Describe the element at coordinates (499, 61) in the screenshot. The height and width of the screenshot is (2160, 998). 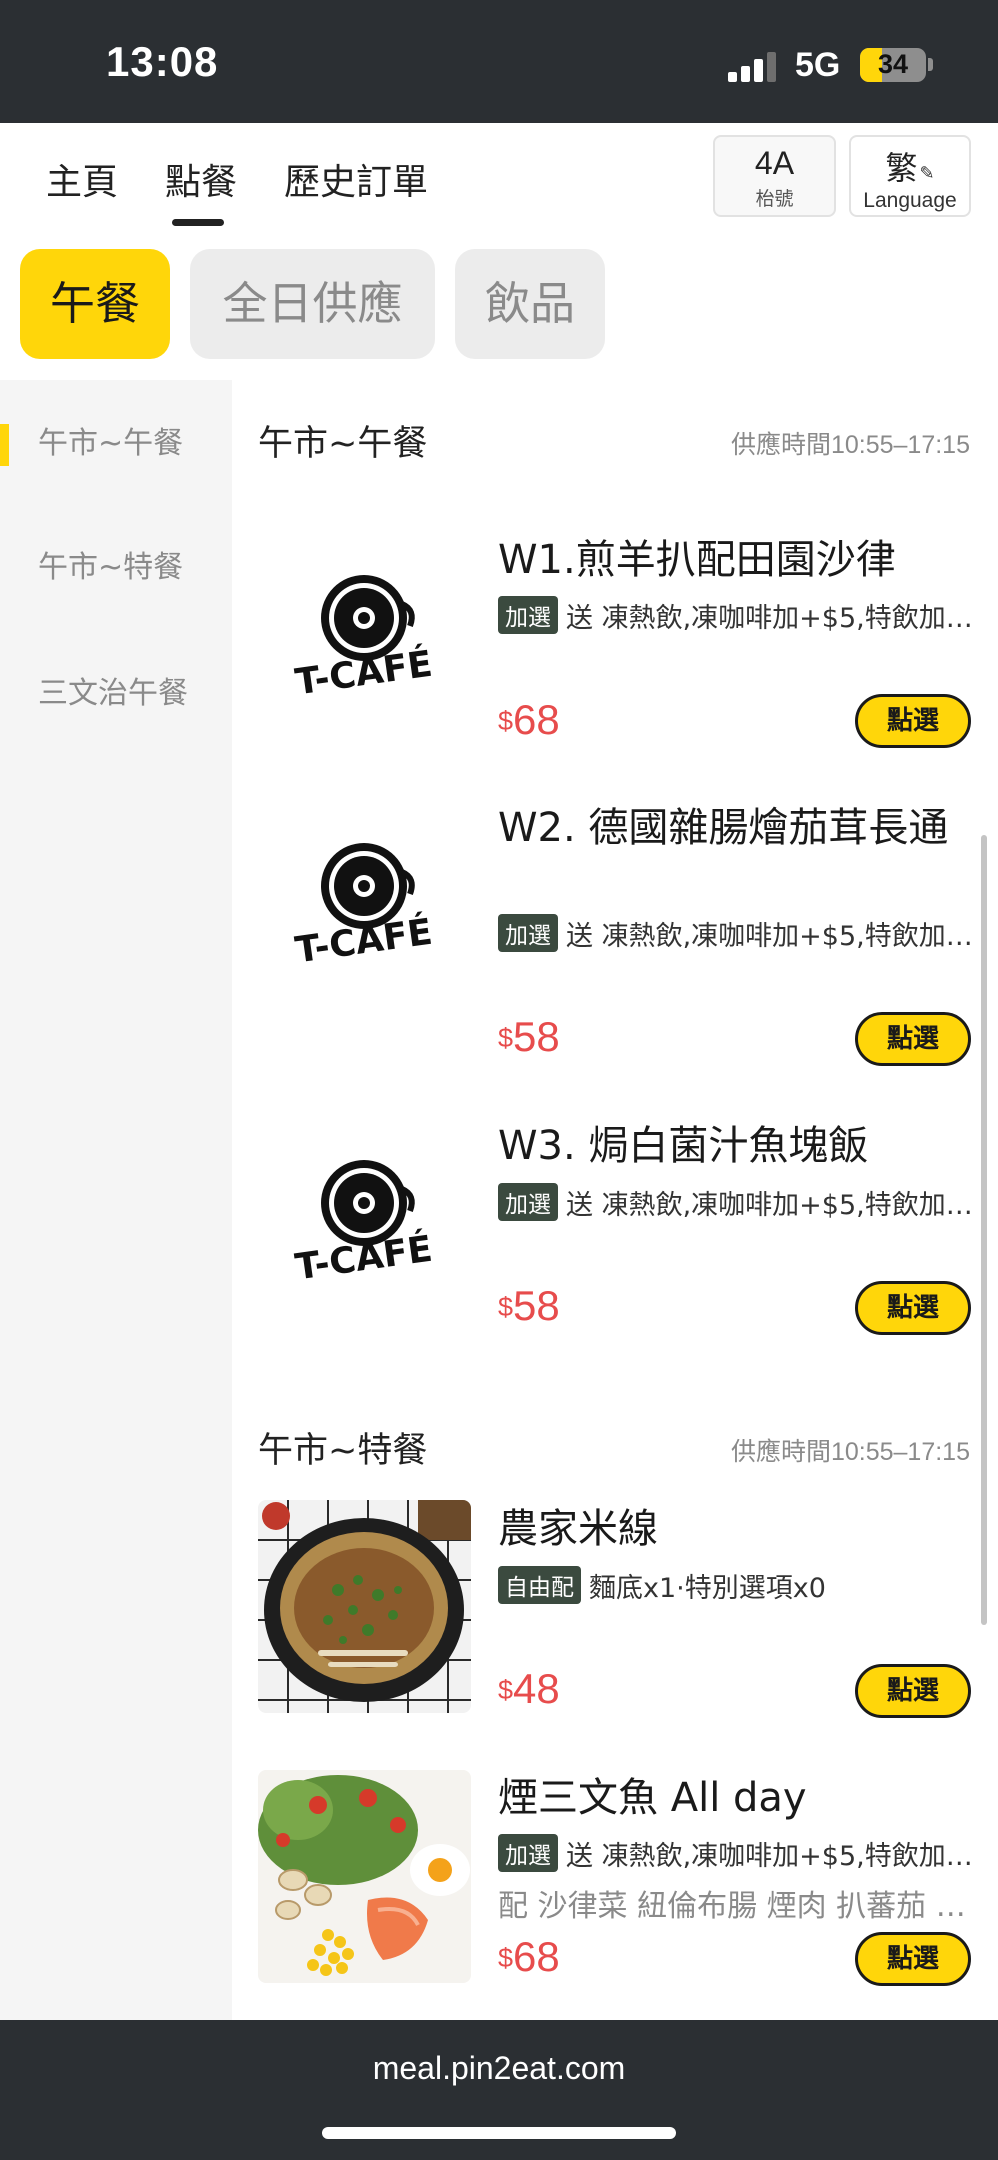
I see `status-bar: 13:08 5G 34` at that location.